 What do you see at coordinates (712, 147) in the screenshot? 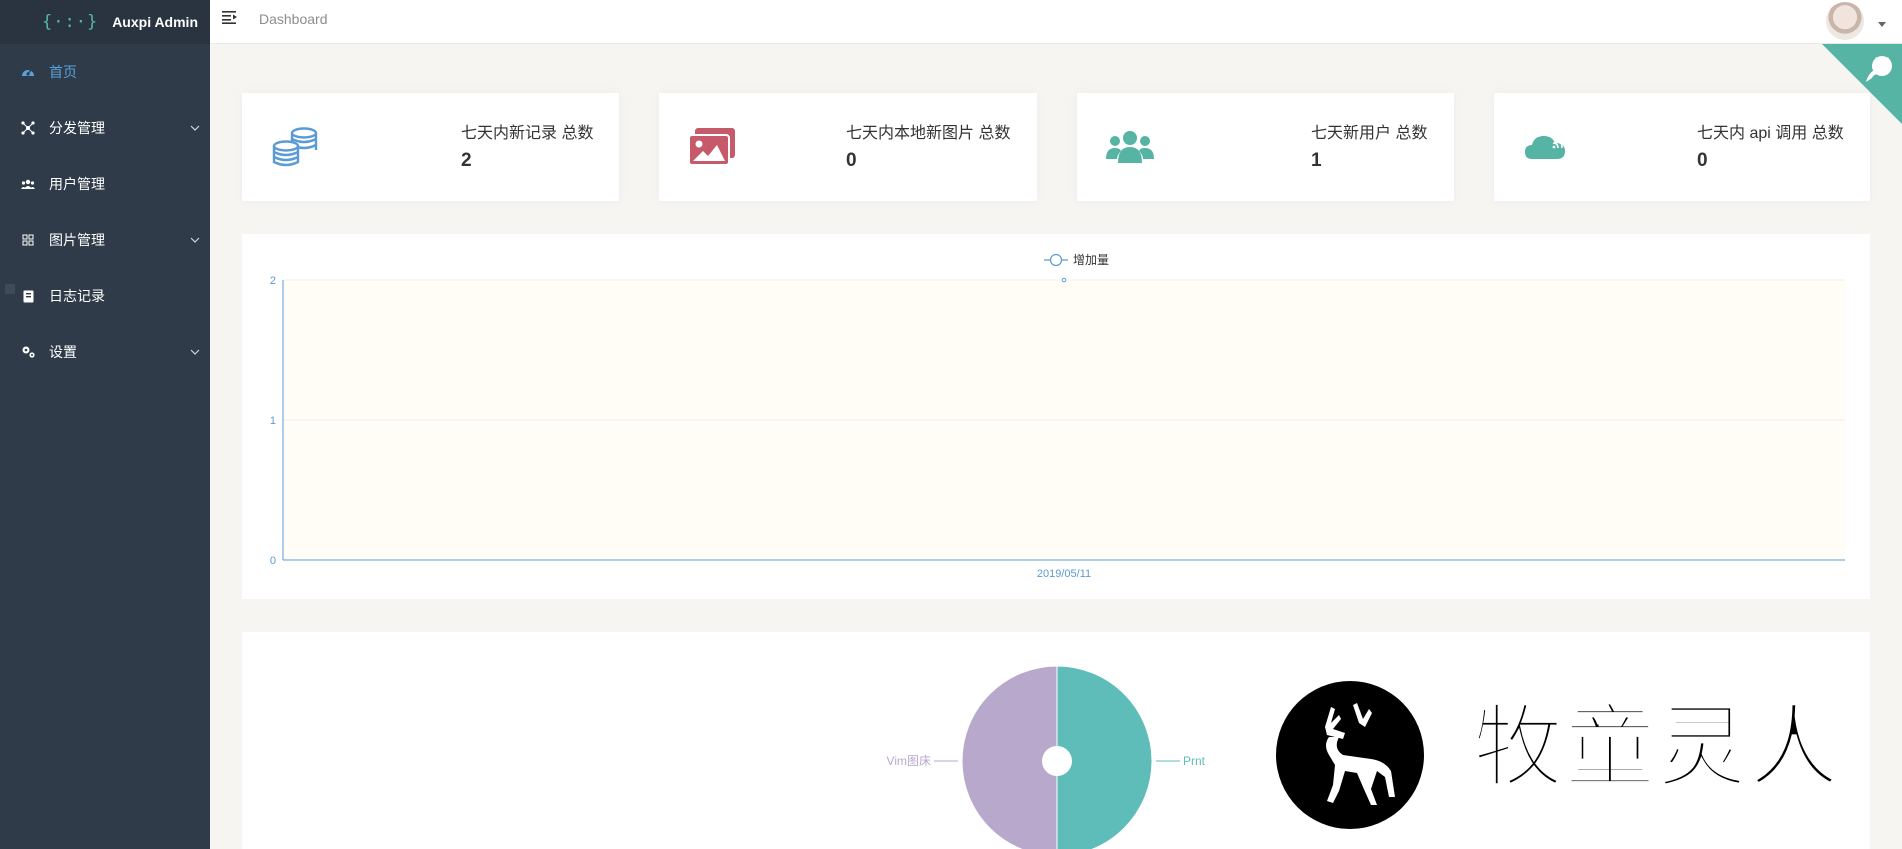
I see `images-icon` at bounding box center [712, 147].